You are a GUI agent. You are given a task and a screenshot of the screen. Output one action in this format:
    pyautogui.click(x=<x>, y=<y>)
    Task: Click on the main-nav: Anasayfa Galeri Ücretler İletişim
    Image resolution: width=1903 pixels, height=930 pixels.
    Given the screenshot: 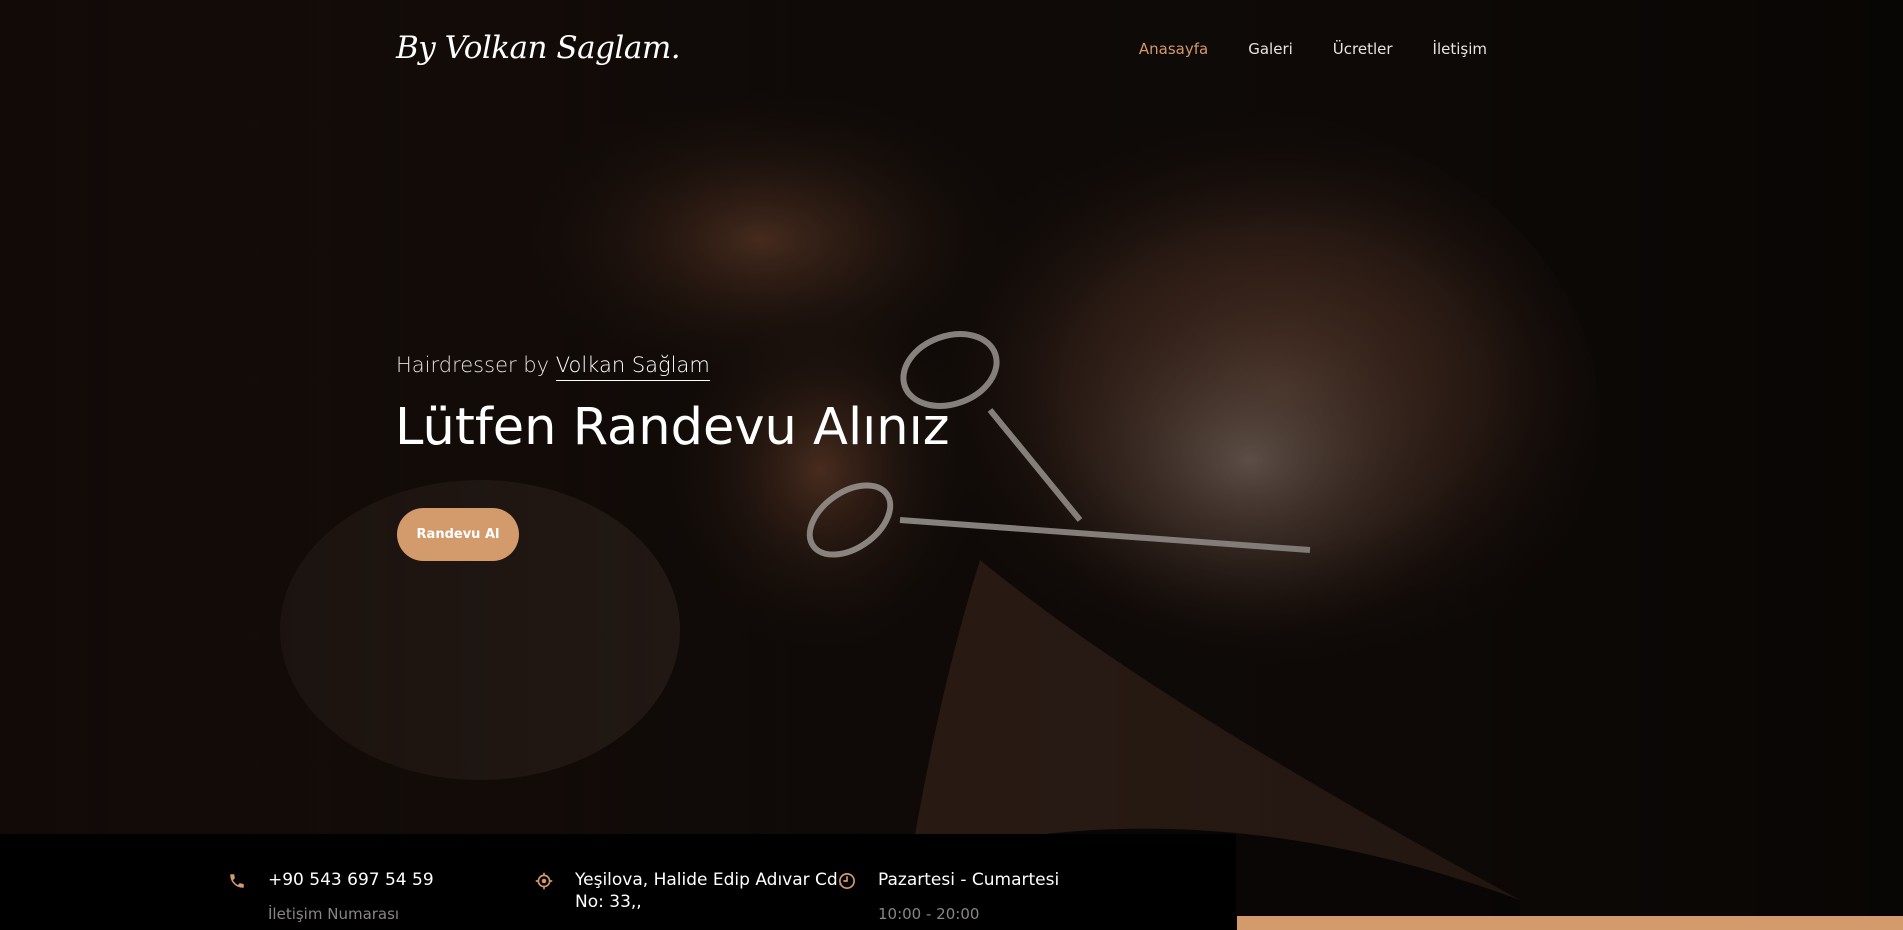 What is the action you would take?
    pyautogui.click(x=1313, y=49)
    